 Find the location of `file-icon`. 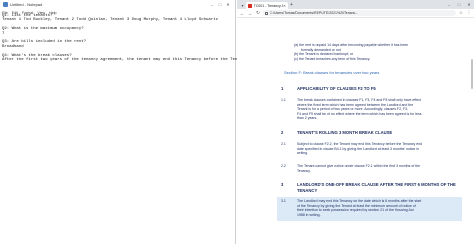

file-icon is located at coordinates (266, 13).